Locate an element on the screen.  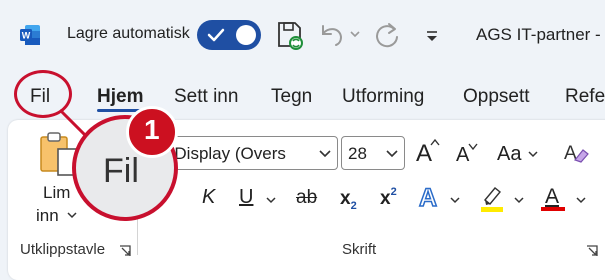
tab-design: Utforming is located at coordinates (383, 97).